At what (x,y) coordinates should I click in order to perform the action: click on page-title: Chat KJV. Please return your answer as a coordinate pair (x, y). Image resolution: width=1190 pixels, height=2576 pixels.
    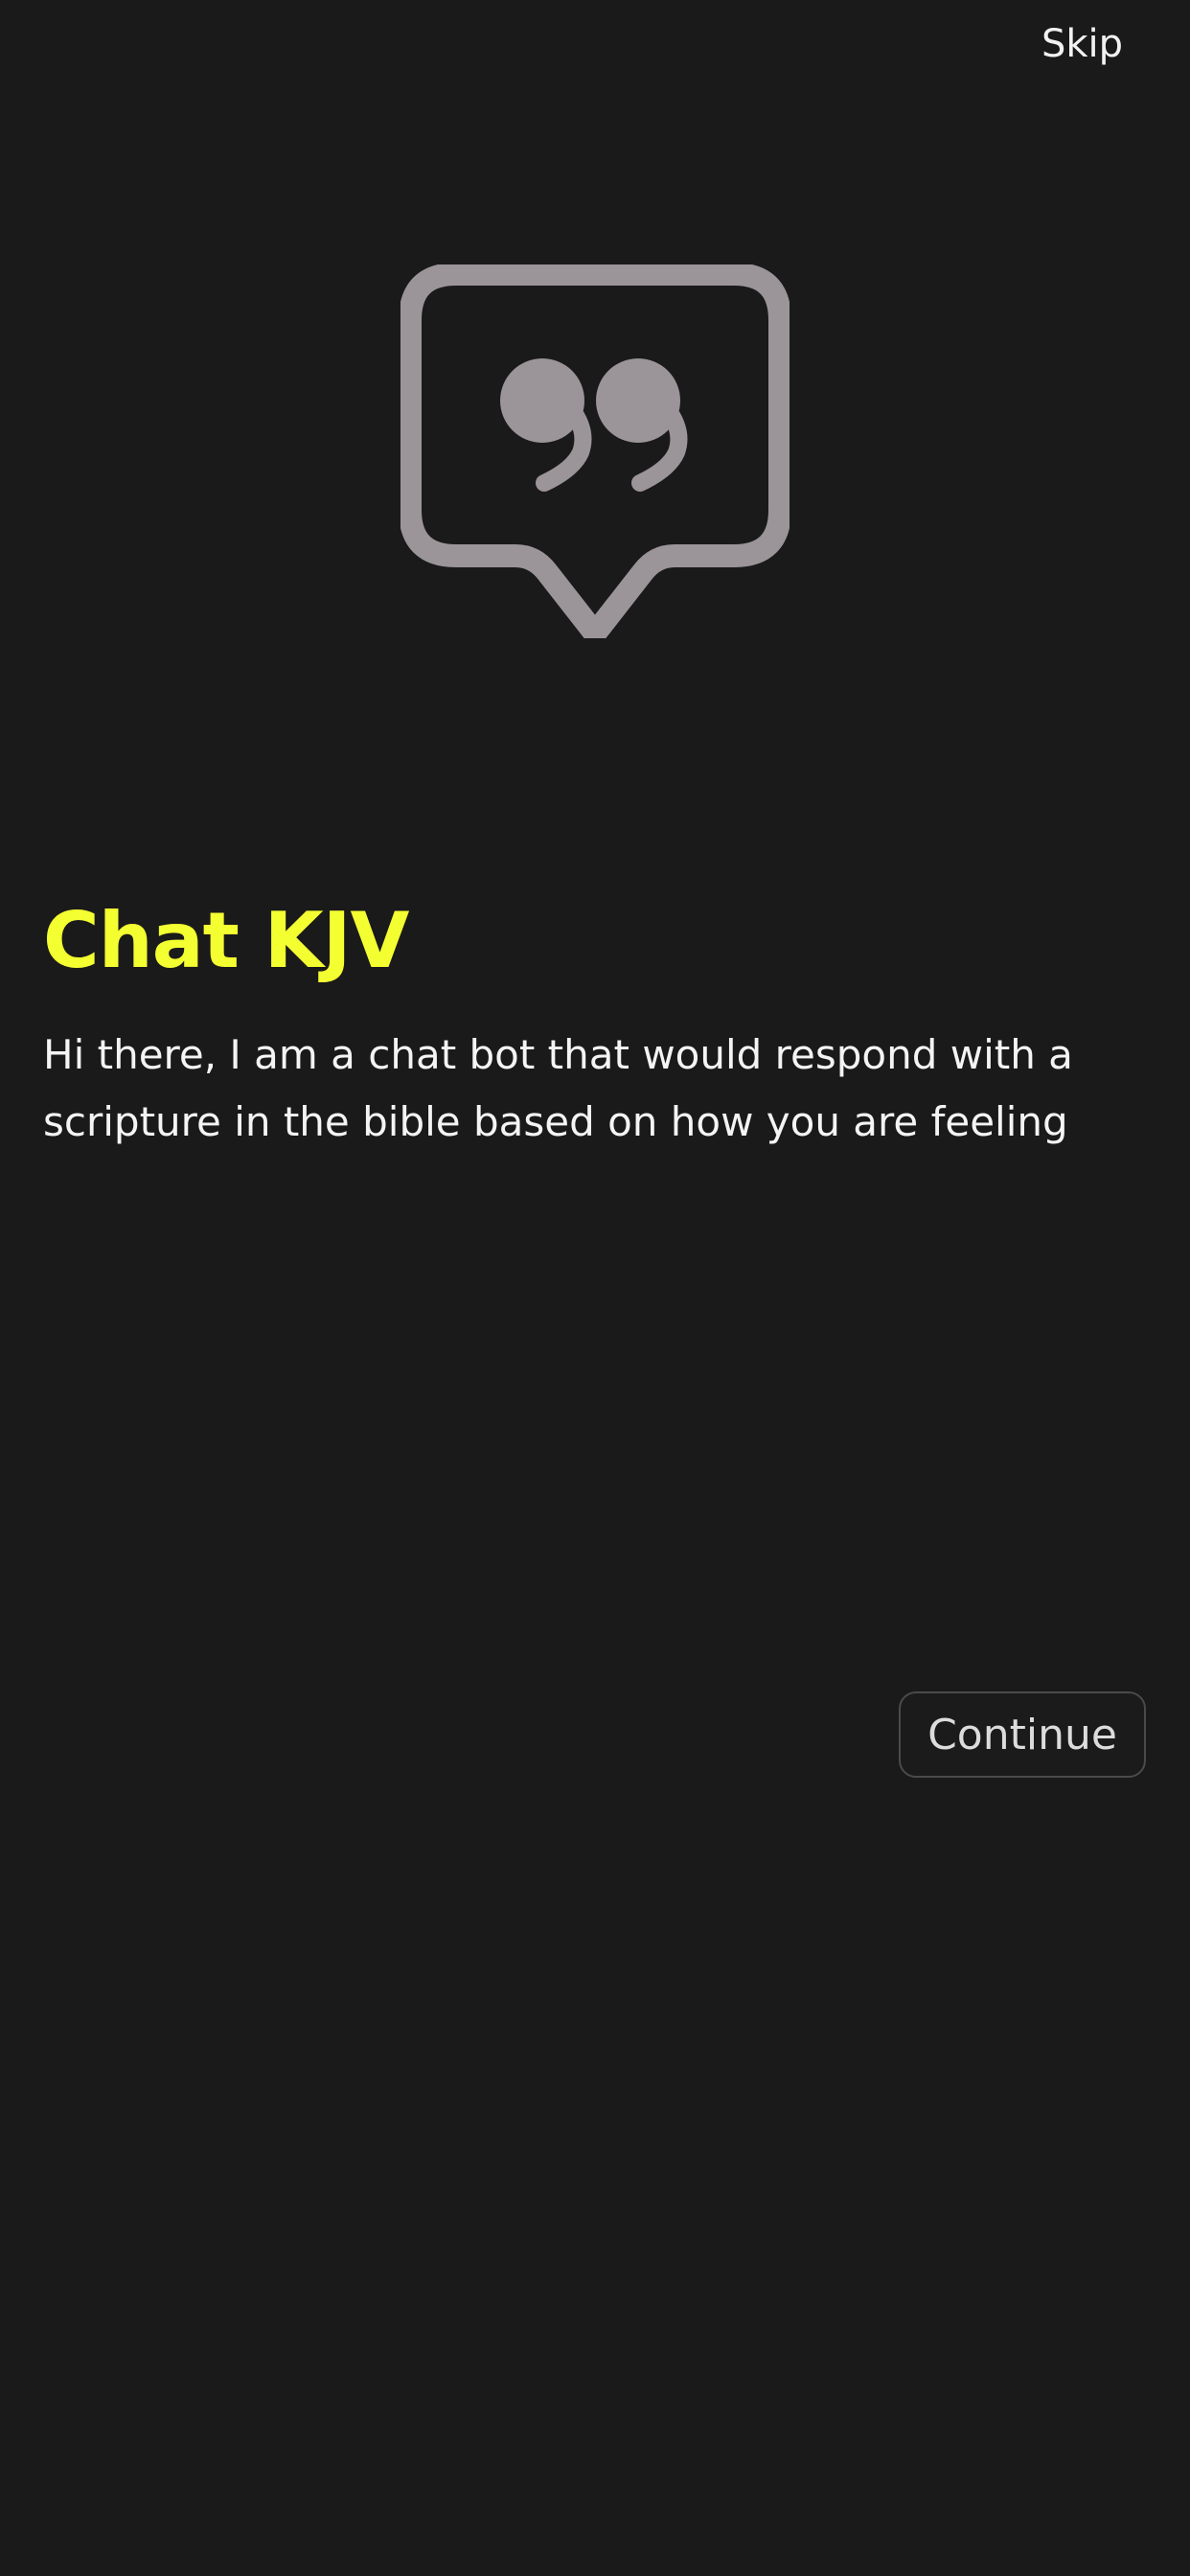
    Looking at the image, I should click on (226, 940).